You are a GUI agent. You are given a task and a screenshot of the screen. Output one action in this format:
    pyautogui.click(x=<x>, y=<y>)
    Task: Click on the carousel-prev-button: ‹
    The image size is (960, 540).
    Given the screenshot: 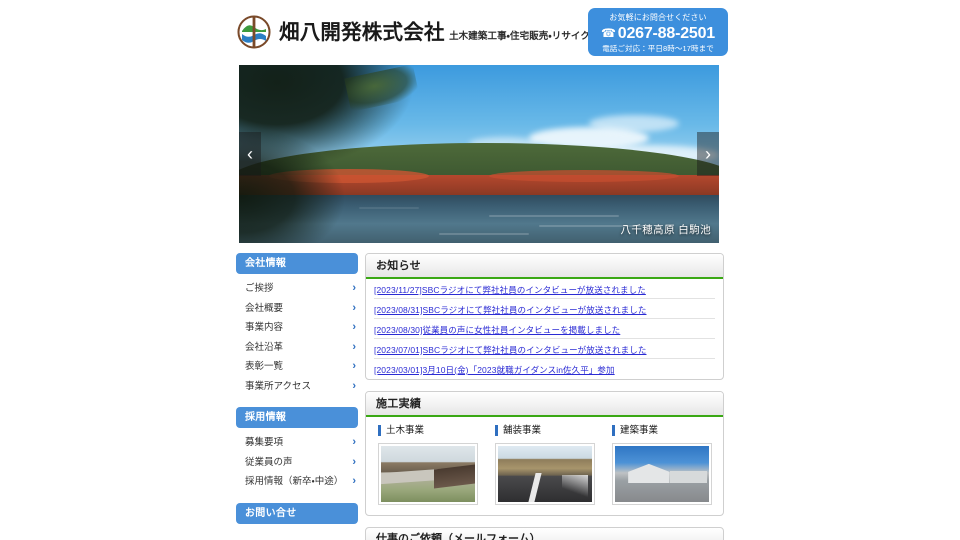 What is the action you would take?
    pyautogui.click(x=250, y=154)
    